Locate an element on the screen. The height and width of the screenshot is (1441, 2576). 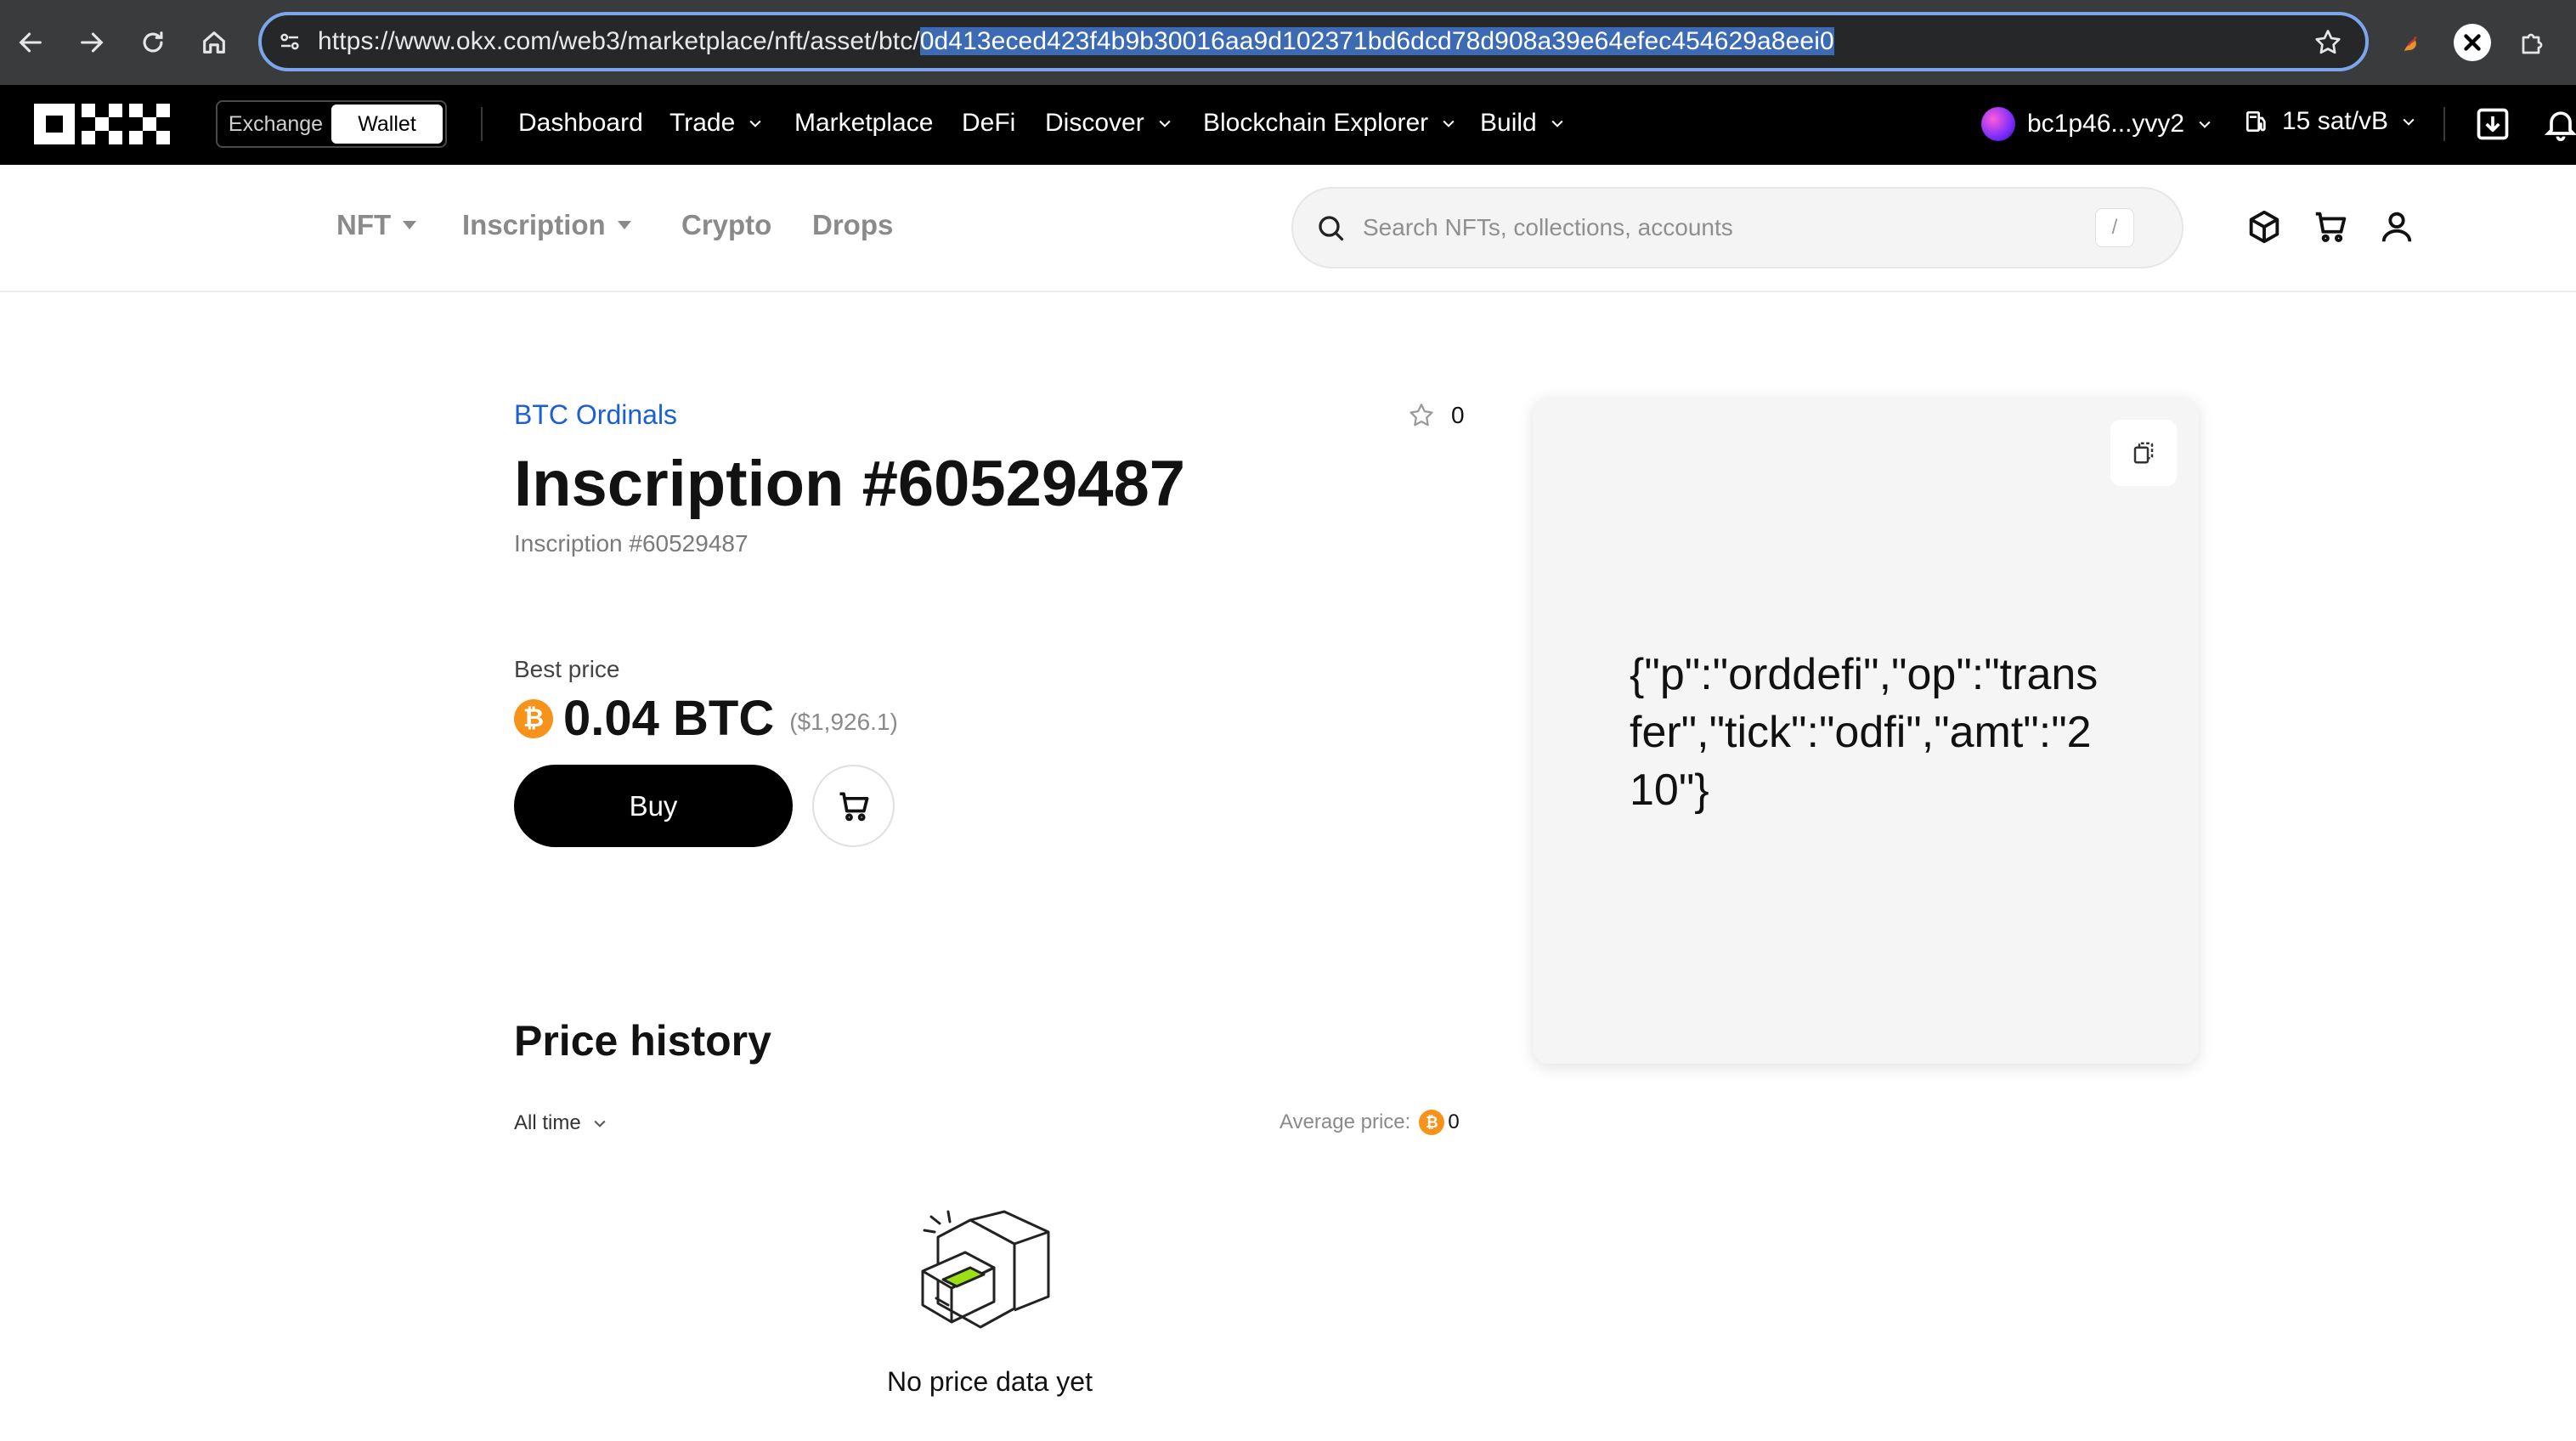
account-selector: bc1p46...yvy2 is located at coordinates (2097, 124).